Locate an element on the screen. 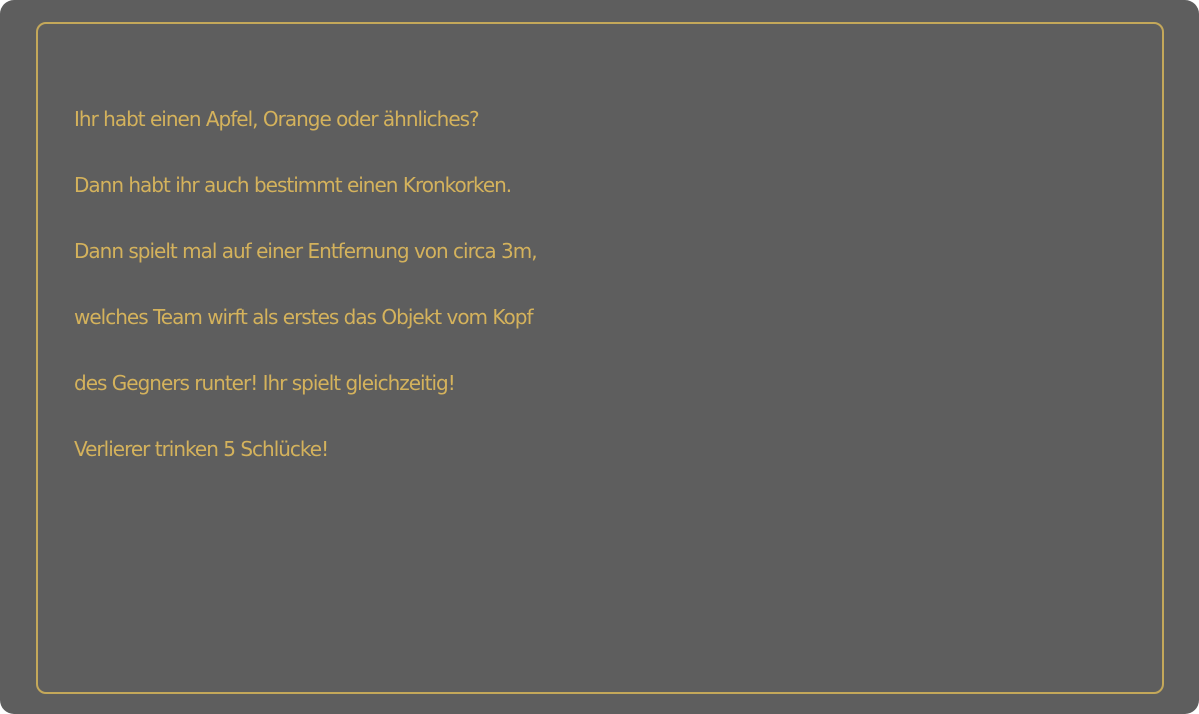 The image size is (1199, 714). card-text-line-6: Verlierer trinken 5 Schlücke! is located at coordinates (201, 449).